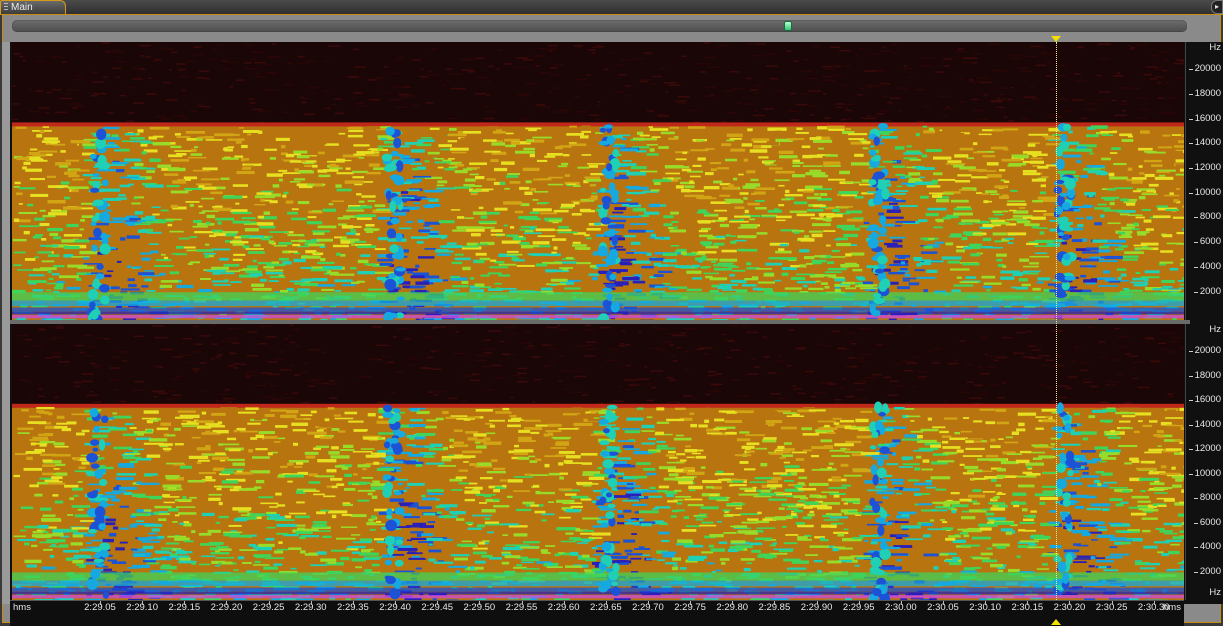  I want to click on playhead-cursor, so click(1057, 321).